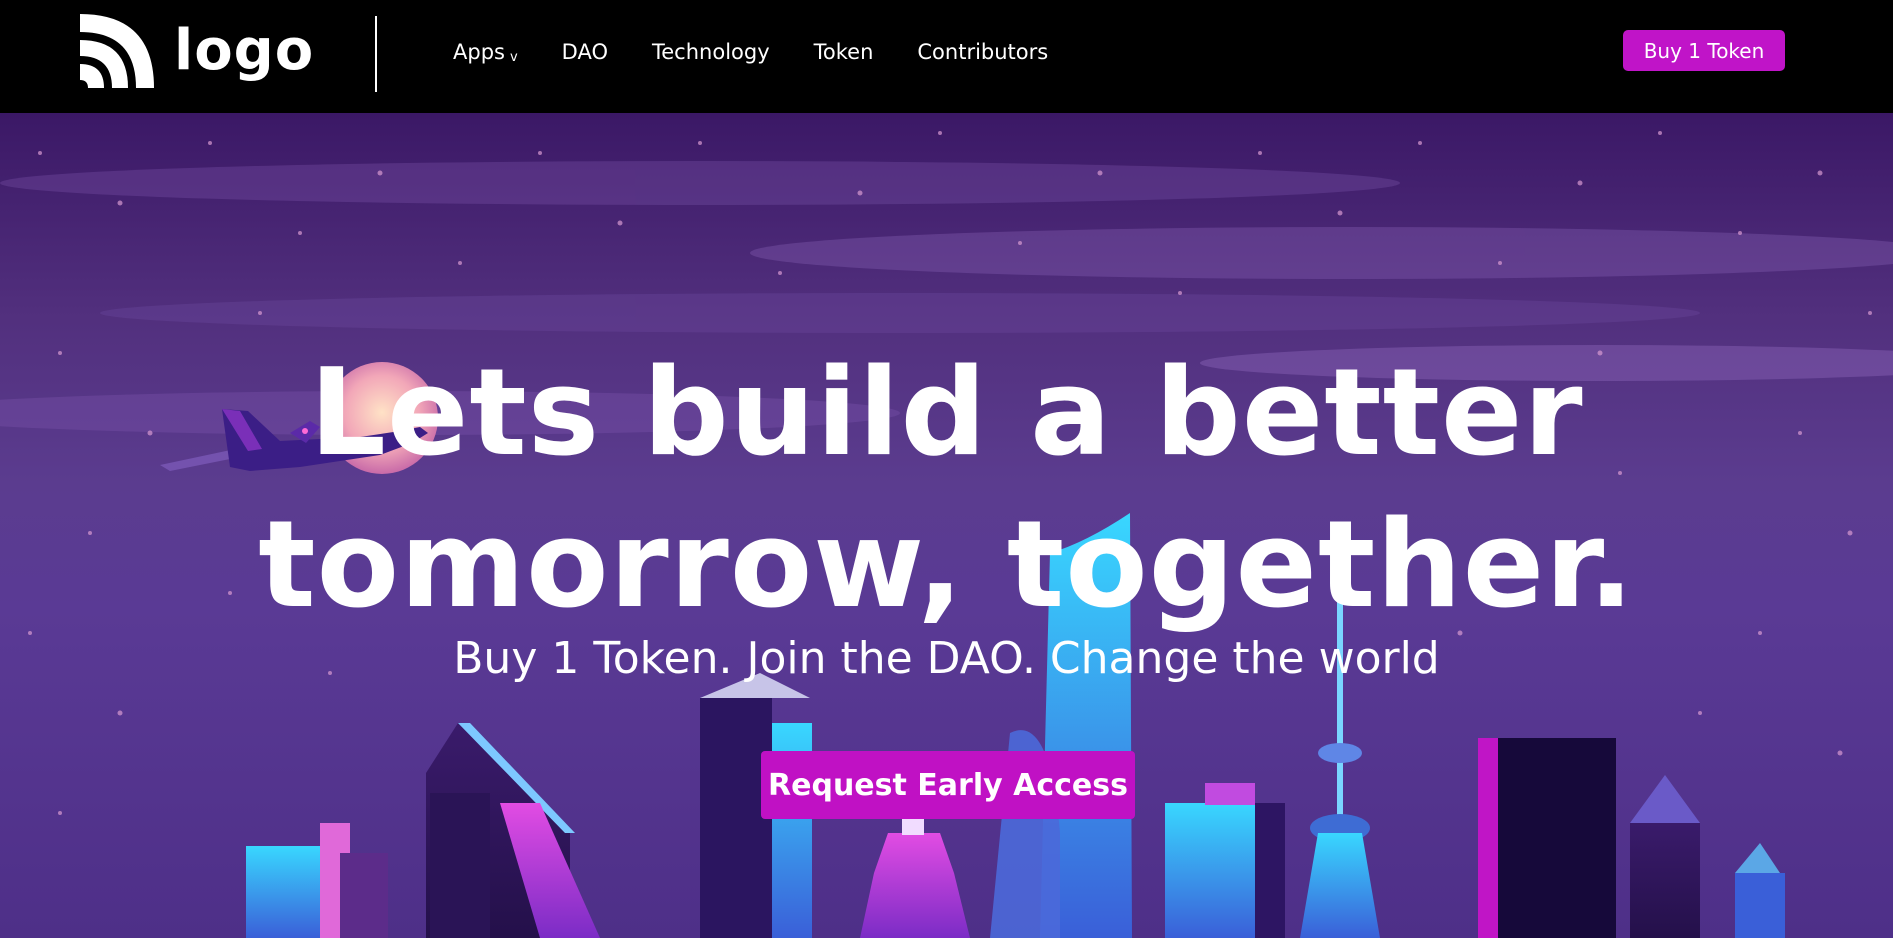  Describe the element at coordinates (513, 57) in the screenshot. I see `chevron-down-icon: v` at that location.